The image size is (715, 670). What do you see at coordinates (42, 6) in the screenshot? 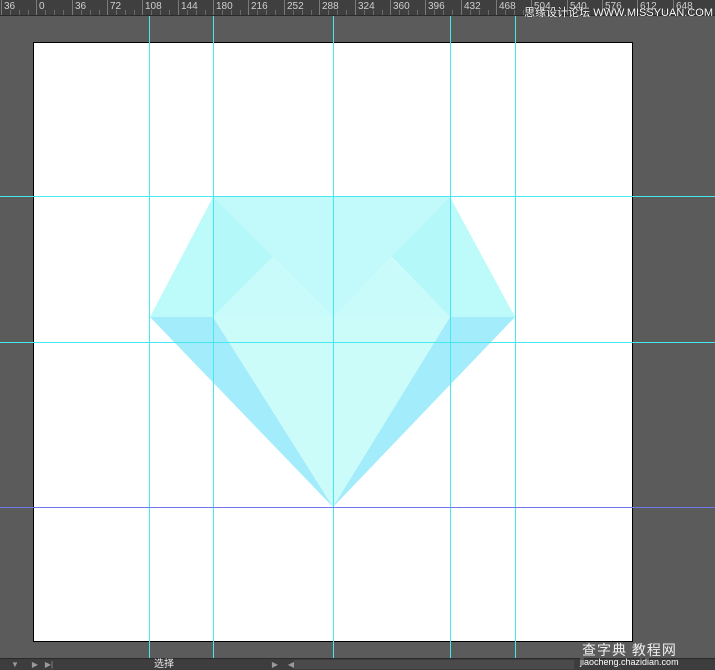
I see `ruler-label: 0` at bounding box center [42, 6].